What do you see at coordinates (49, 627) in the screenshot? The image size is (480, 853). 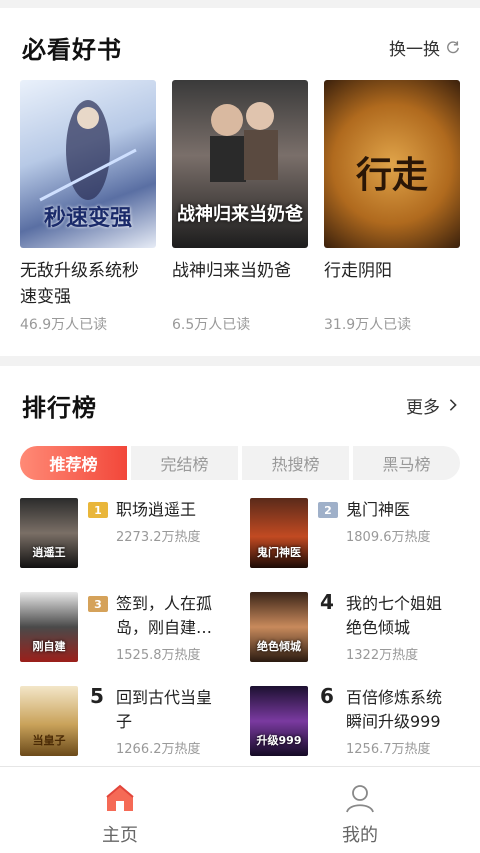 I see `rank-cover: 刚自建` at bounding box center [49, 627].